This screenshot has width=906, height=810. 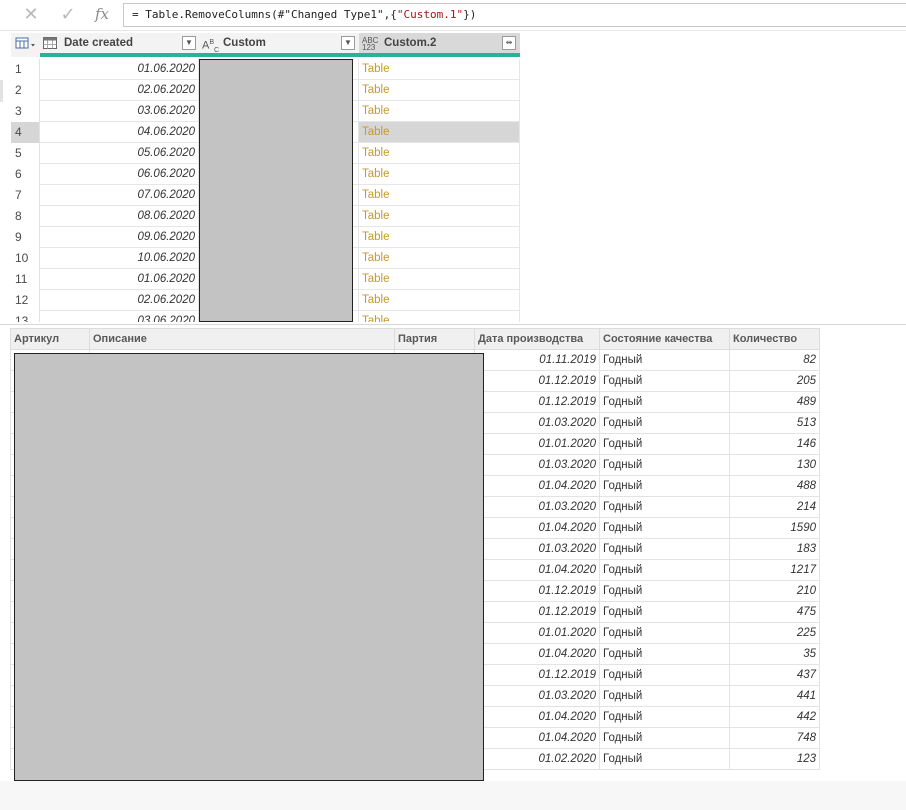 What do you see at coordinates (775, 528) in the screenshot?
I see `quantity-cell: 1590` at bounding box center [775, 528].